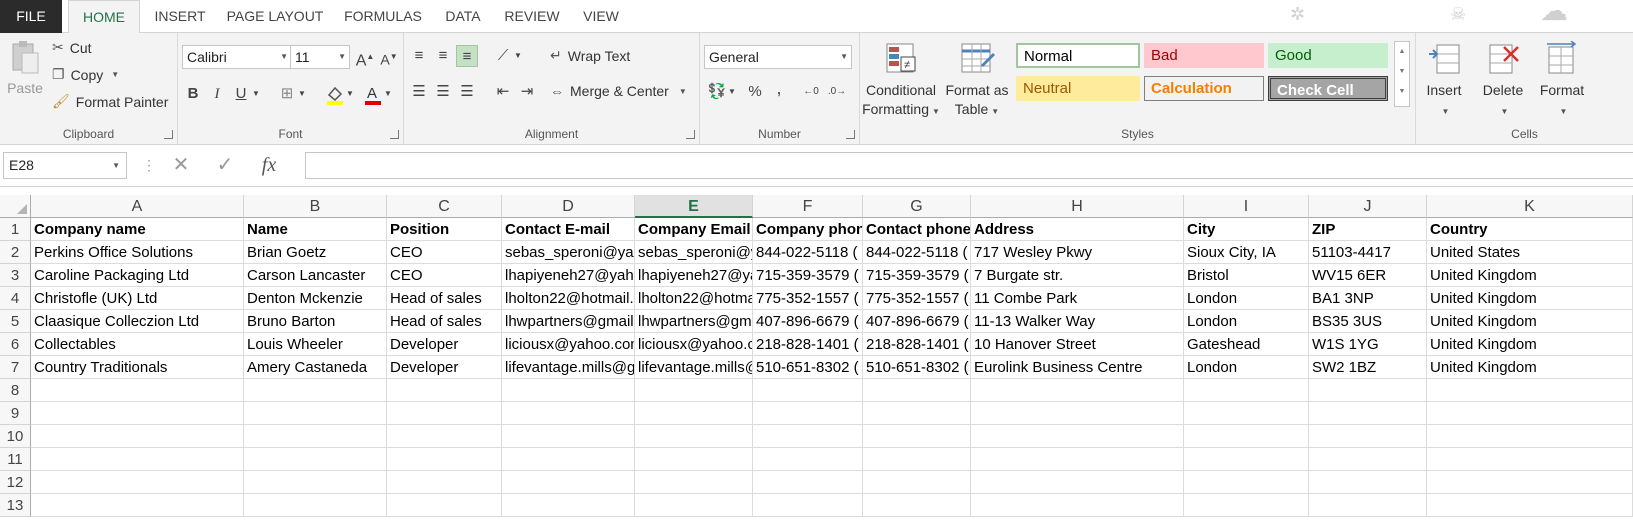 This screenshot has height=531, width=1633. What do you see at coordinates (193, 94) in the screenshot?
I see `bold-button: B` at bounding box center [193, 94].